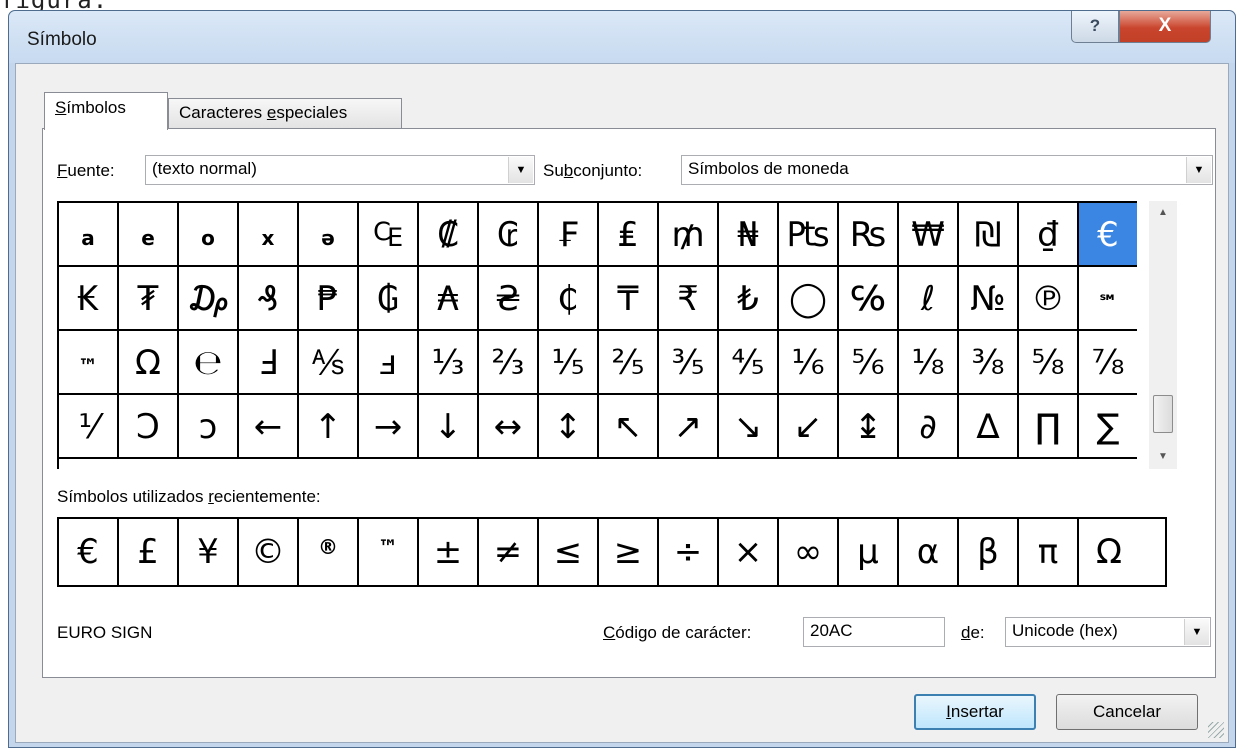  Describe the element at coordinates (569, 552) in the screenshot. I see `recent-symbol-cell: ≤` at that location.